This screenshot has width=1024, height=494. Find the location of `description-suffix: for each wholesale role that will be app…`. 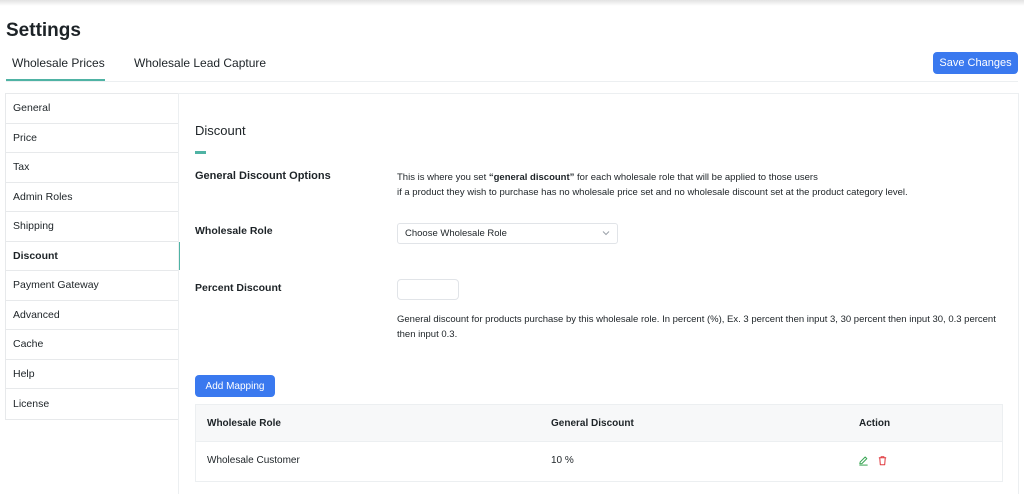

description-suffix: for each wholesale role that will be app… is located at coordinates (696, 177).